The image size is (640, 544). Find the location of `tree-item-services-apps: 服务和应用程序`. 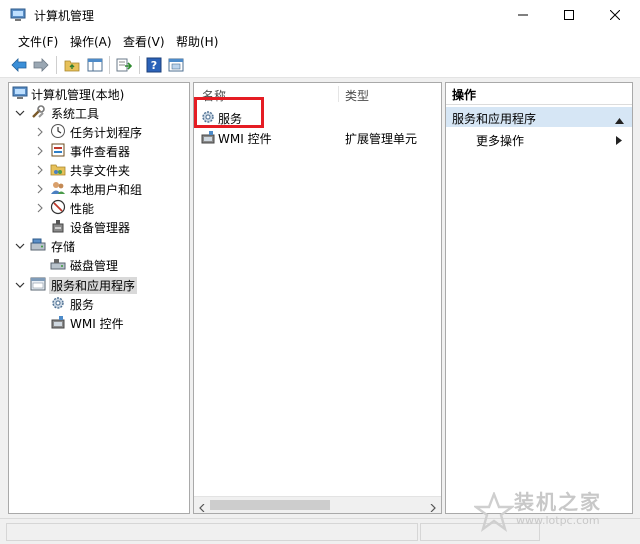

tree-item-services-apps: 服务和应用程序 is located at coordinates (99, 284).